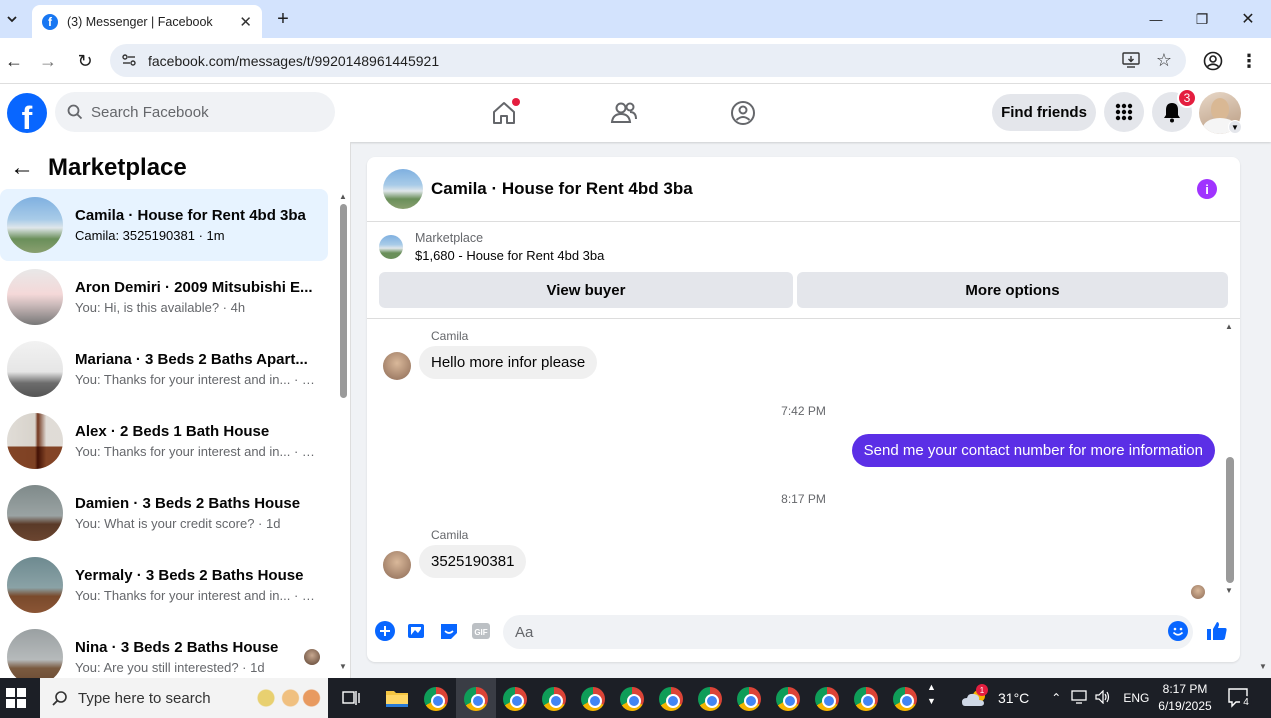 This screenshot has height=718, width=1271. What do you see at coordinates (1202, 19) in the screenshot?
I see `window-restore-button: ❐` at bounding box center [1202, 19].